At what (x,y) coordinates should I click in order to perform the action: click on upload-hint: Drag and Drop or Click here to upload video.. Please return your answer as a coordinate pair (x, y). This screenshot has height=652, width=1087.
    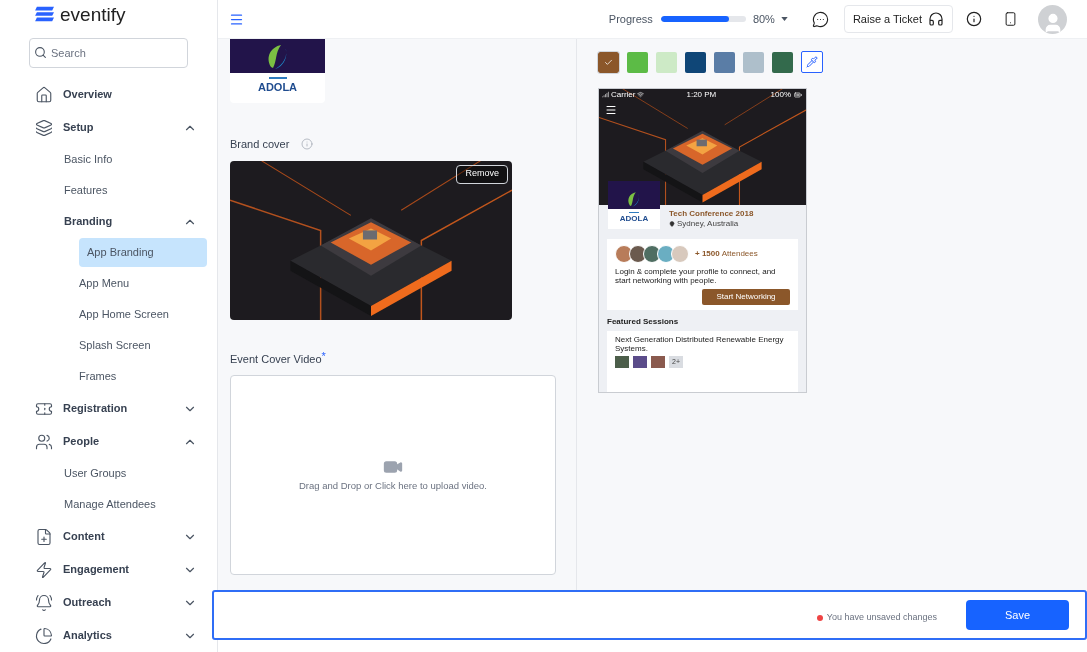
    Looking at the image, I should click on (393, 485).